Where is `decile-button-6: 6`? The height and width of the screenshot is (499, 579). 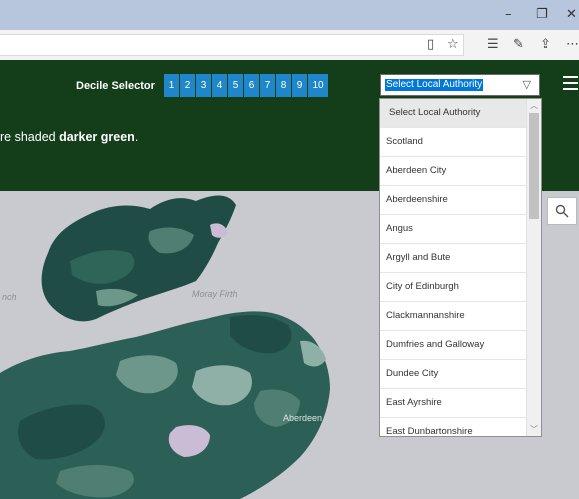 decile-button-6: 6 is located at coordinates (251, 85).